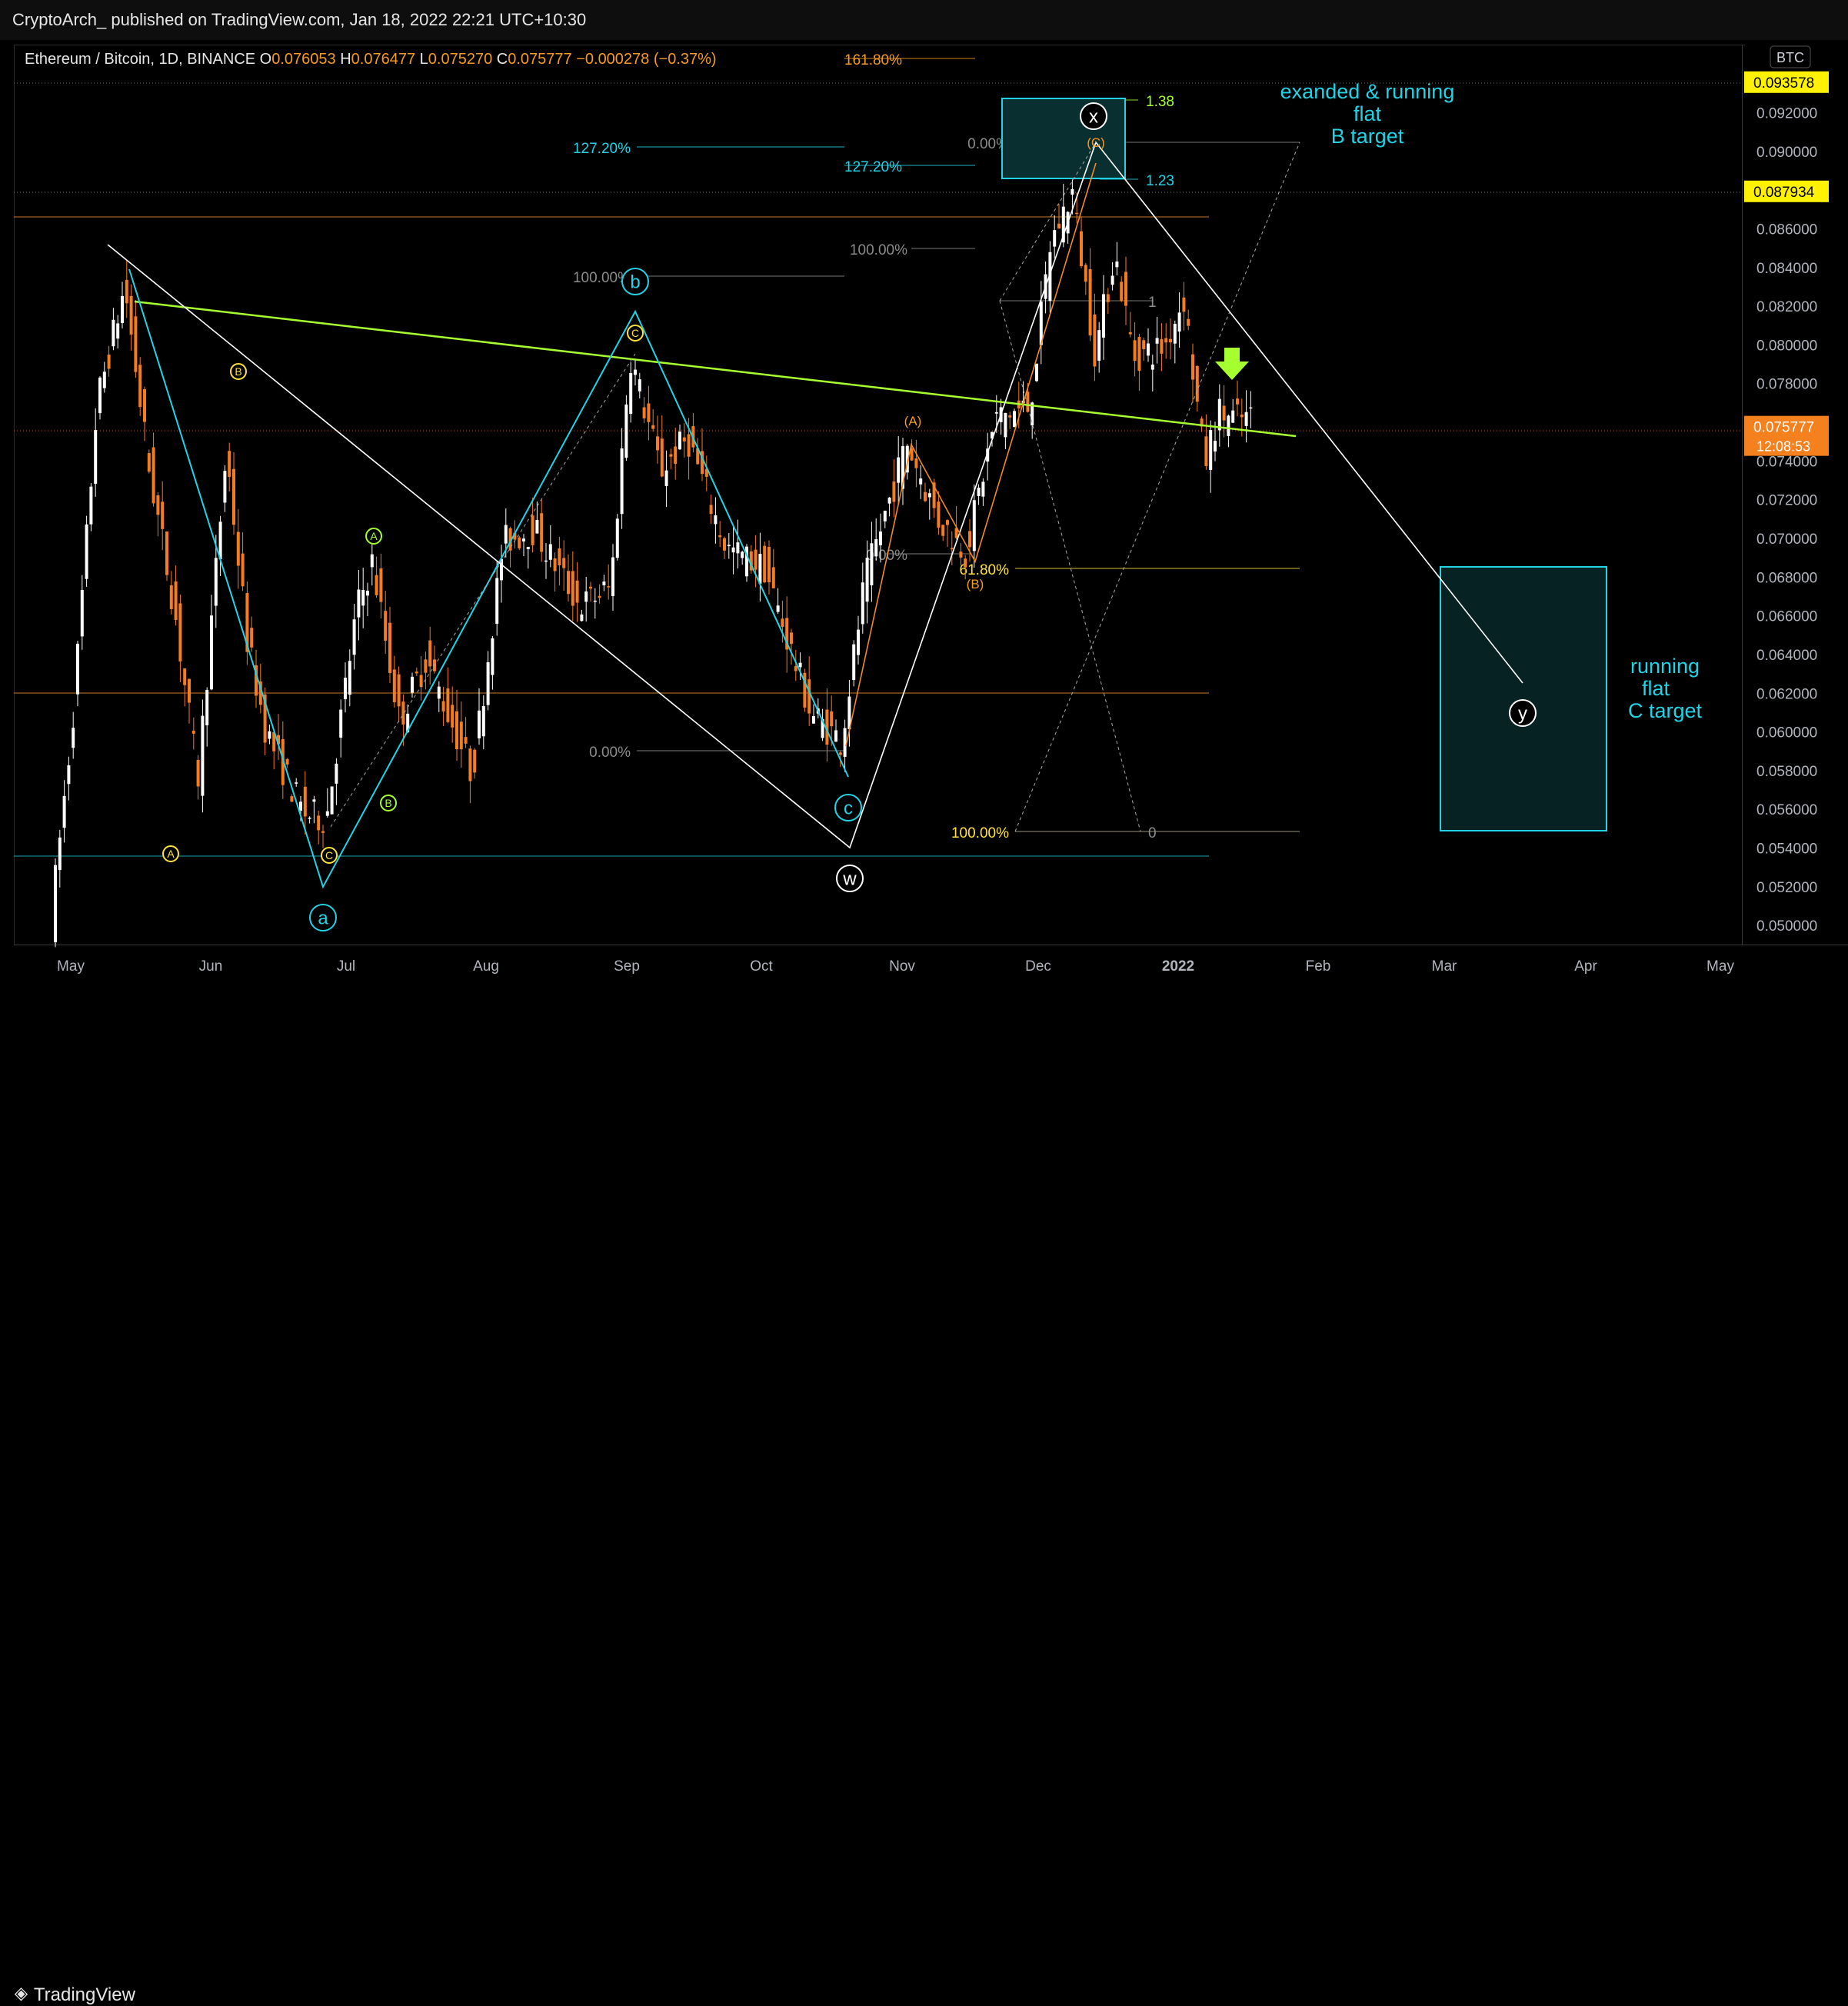  What do you see at coordinates (1522, 713) in the screenshot?
I see `wave-label: y` at bounding box center [1522, 713].